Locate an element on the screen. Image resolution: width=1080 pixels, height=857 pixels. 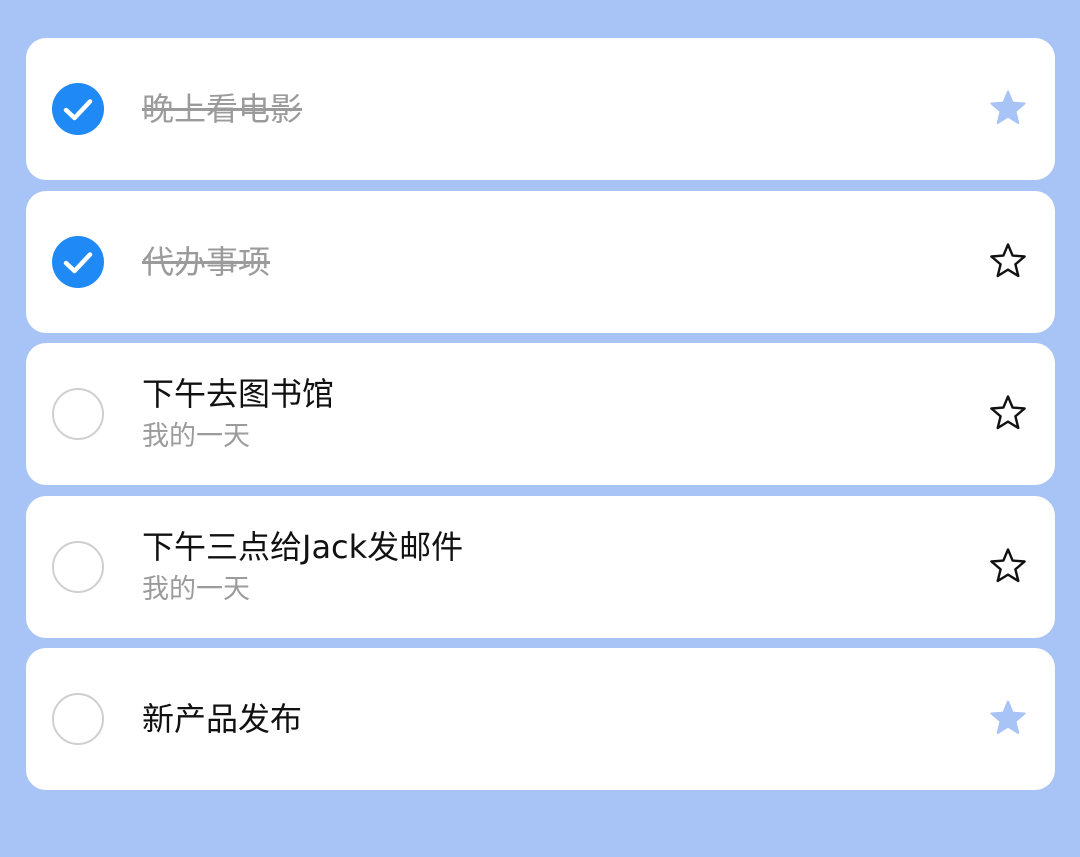
task-title: 下午三点给Jack发邮件 is located at coordinates (303, 546).